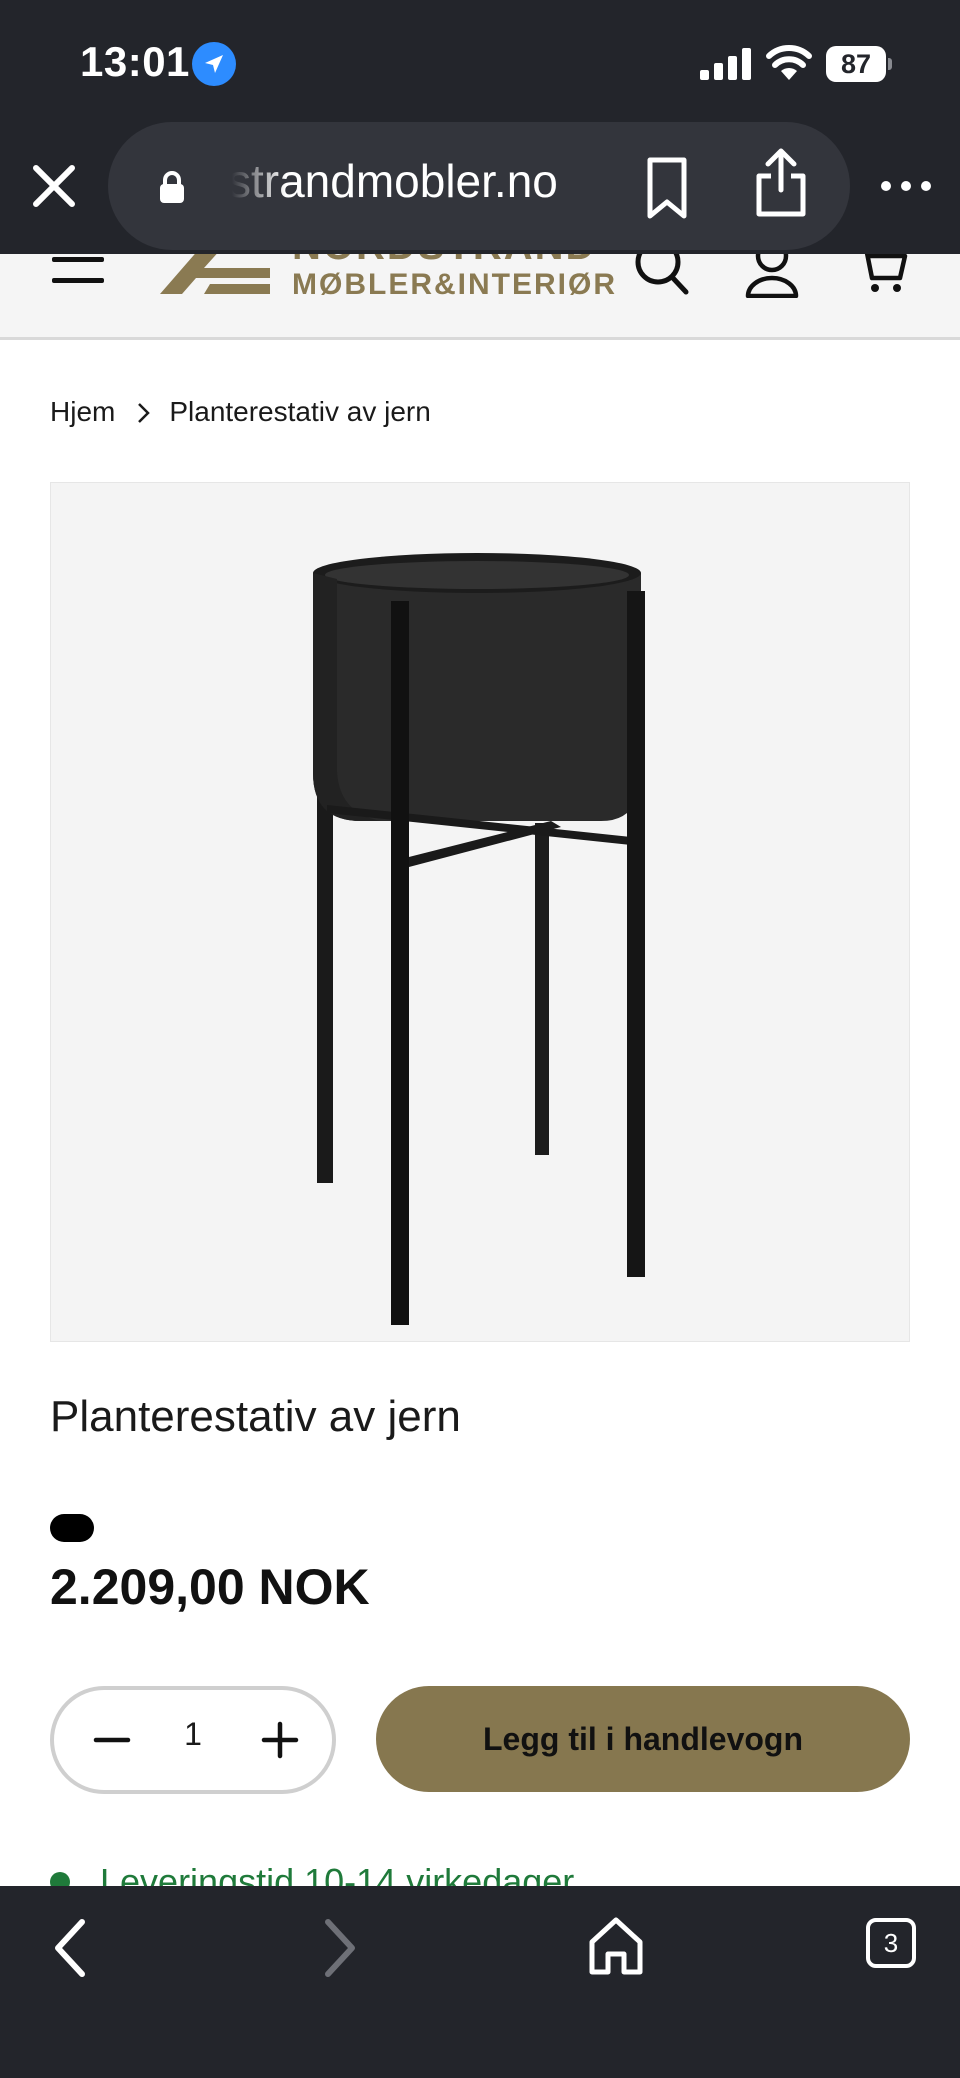  Describe the element at coordinates (789, 63) in the screenshot. I see `wifi-icon` at that location.